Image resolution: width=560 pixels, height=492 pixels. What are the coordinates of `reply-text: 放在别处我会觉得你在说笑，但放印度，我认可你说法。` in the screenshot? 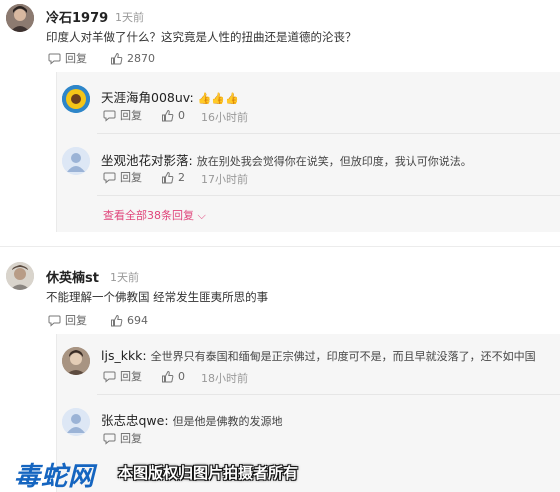 It's located at (334, 161).